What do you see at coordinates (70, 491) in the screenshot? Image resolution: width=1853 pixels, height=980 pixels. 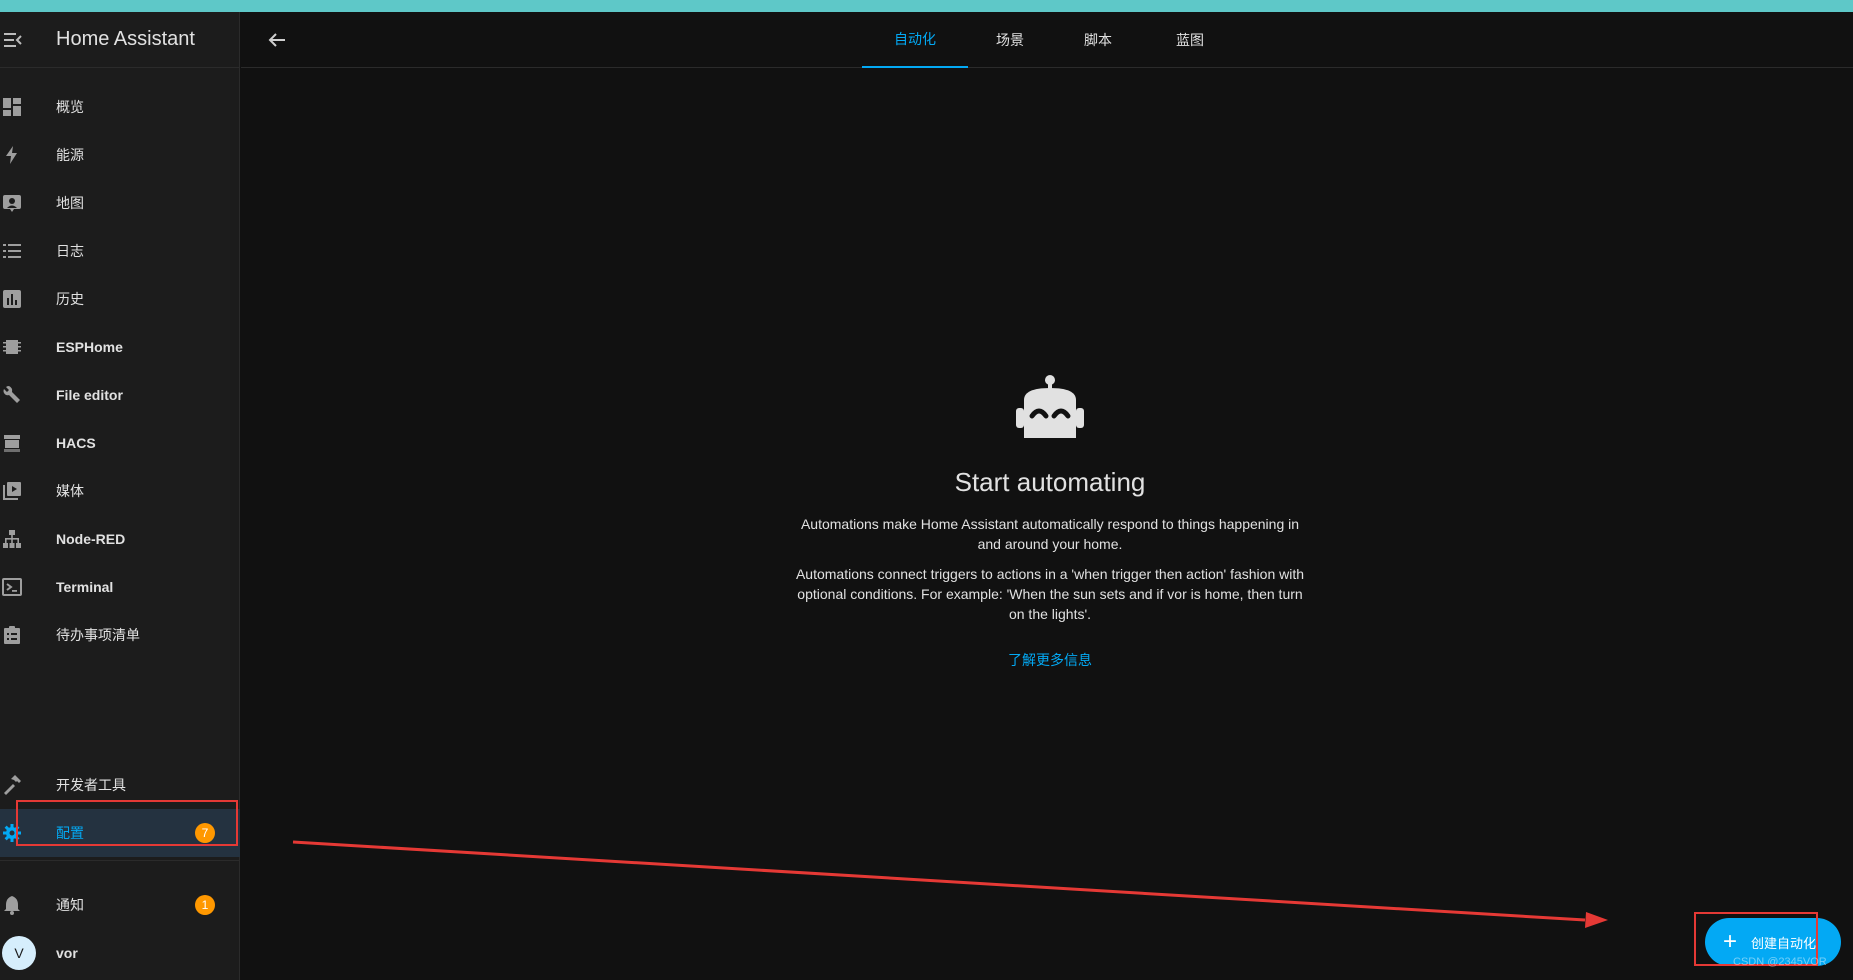 I see `sidebar-item-label: 媒体` at bounding box center [70, 491].